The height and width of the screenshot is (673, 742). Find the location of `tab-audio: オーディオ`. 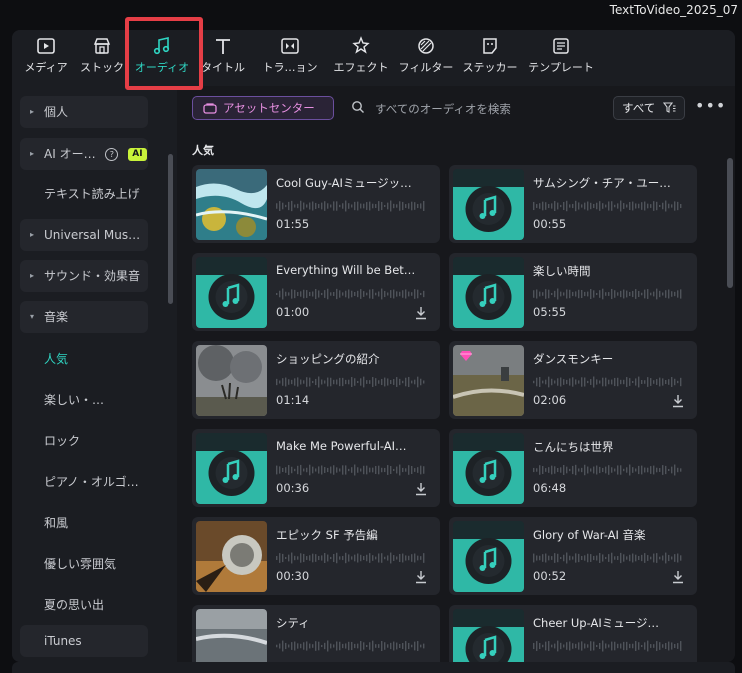

tab-audio: オーディオ is located at coordinates (162, 61).